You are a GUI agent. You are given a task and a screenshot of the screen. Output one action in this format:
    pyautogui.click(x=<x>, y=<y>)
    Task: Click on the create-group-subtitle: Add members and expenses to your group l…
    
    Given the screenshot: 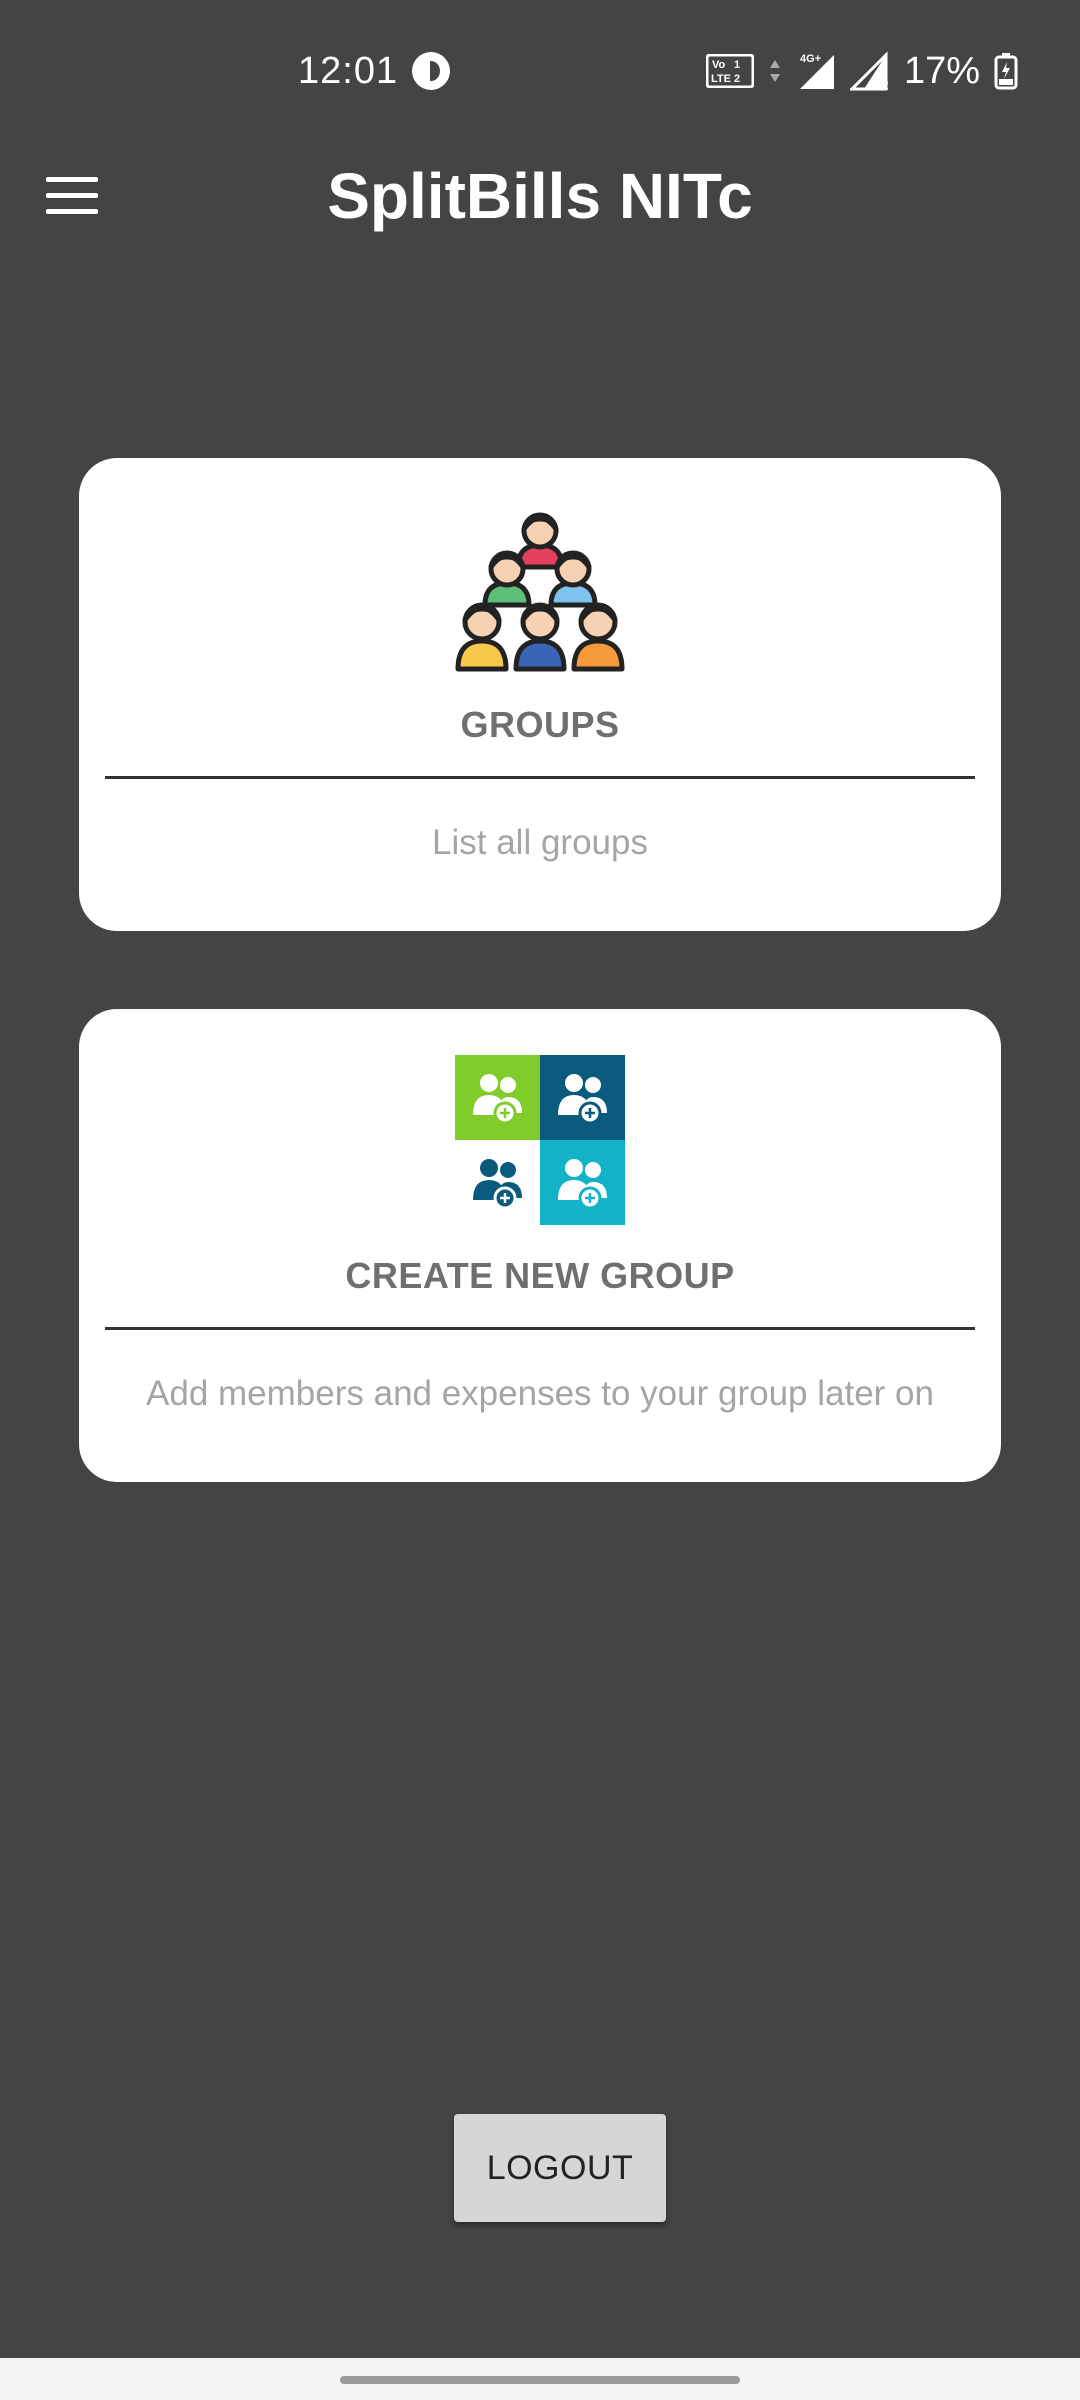 What is the action you would take?
    pyautogui.click(x=540, y=1393)
    